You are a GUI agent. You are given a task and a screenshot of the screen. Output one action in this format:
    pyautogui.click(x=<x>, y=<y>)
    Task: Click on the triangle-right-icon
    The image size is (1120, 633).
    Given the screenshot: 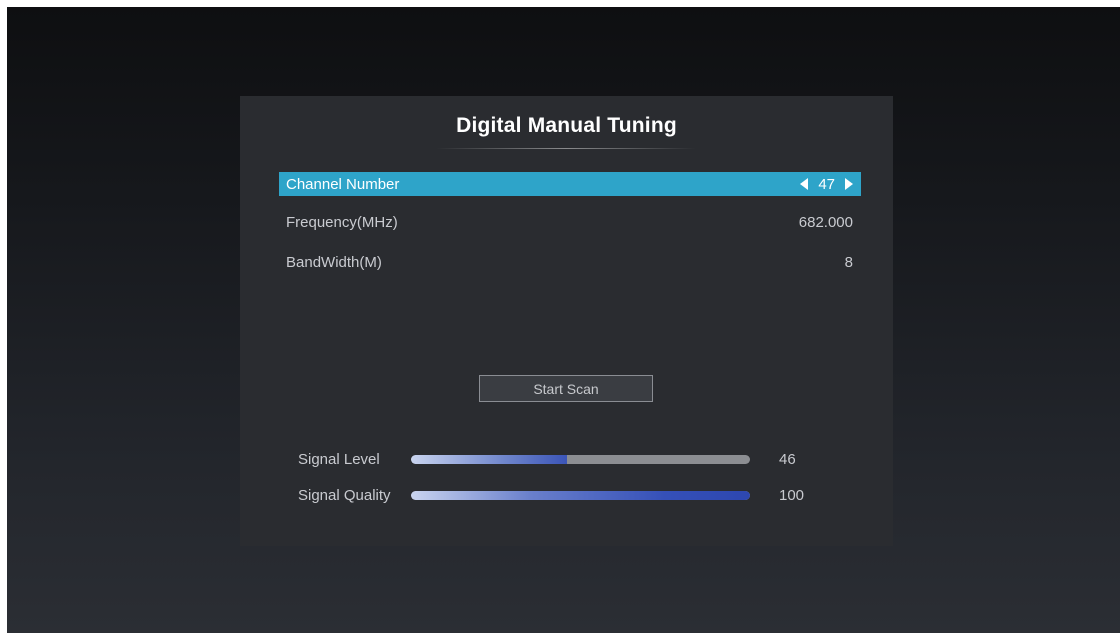 What is the action you would take?
    pyautogui.click(x=849, y=184)
    